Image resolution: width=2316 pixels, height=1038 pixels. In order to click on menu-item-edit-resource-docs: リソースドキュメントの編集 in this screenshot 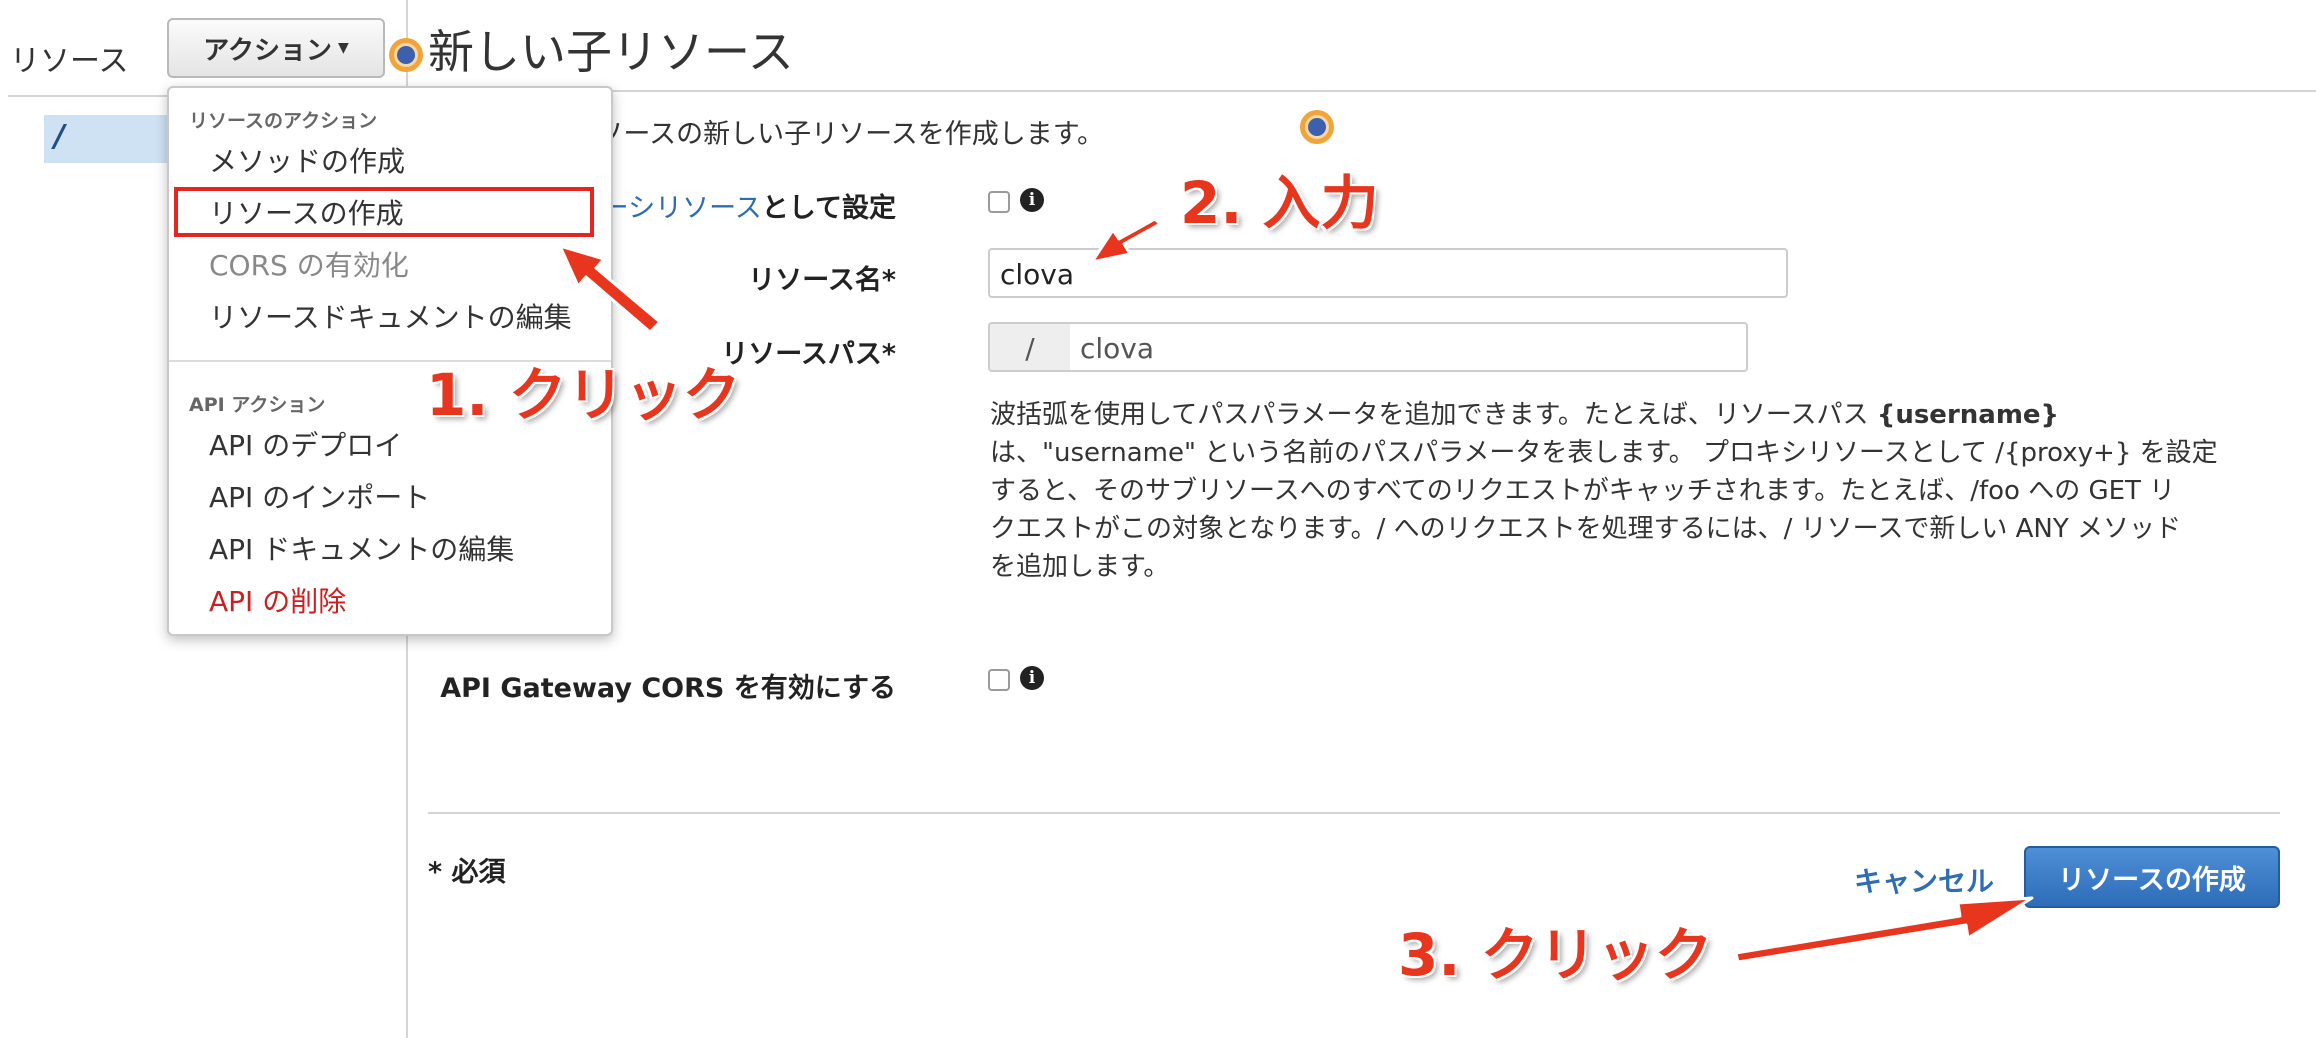, I will do `click(390, 316)`.